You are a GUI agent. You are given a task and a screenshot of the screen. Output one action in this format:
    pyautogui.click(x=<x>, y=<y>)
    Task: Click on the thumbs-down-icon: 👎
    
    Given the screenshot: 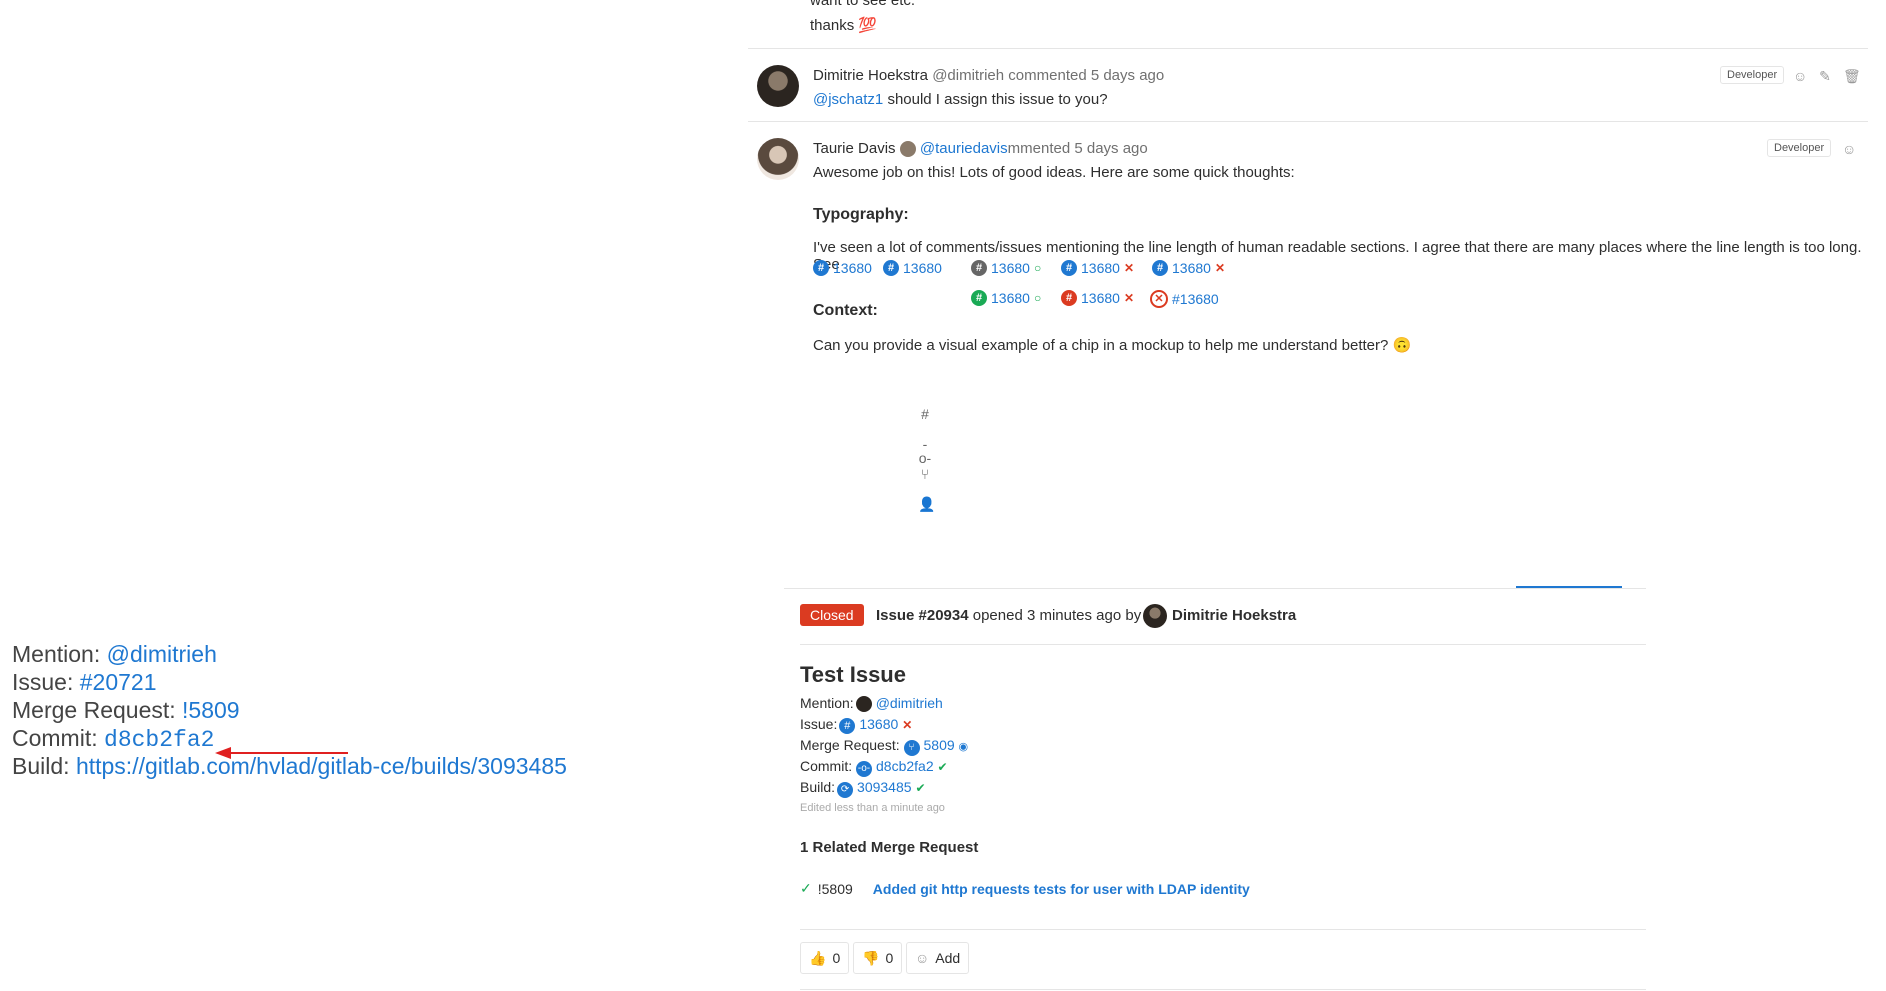 What is the action you would take?
    pyautogui.click(x=871, y=957)
    